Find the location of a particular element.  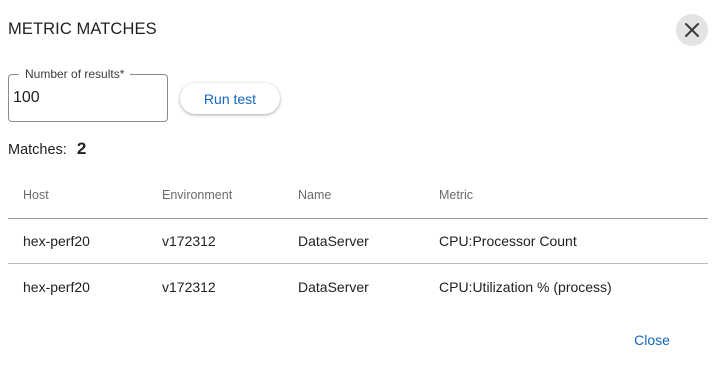

close-dialog-button is located at coordinates (692, 30).